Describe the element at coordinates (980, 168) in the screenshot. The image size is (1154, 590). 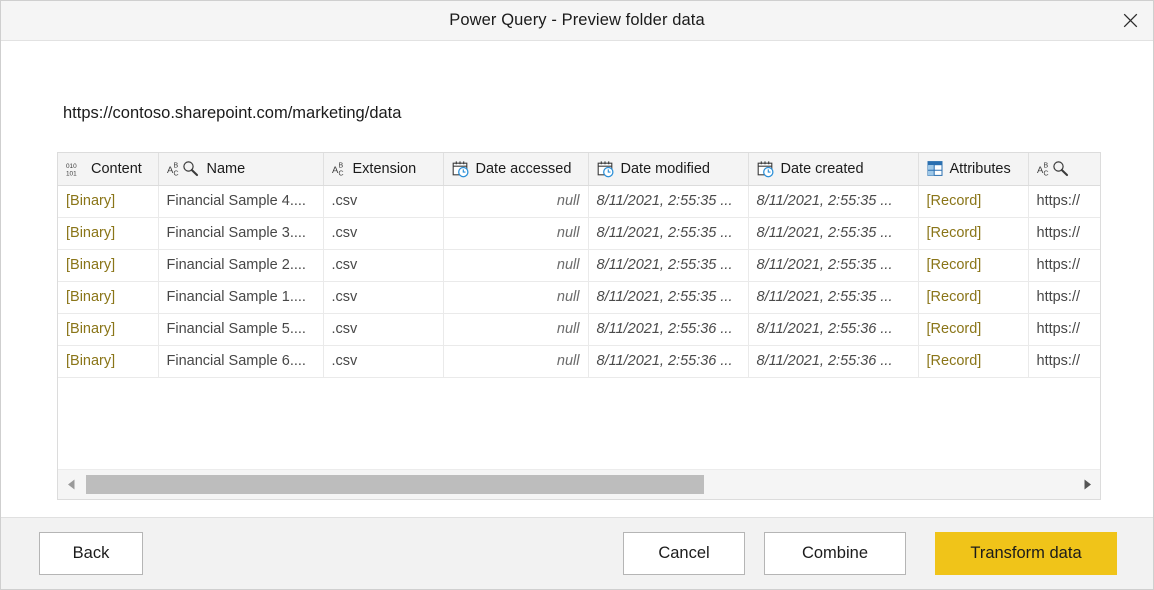
I see `column-header-label: Attributes` at that location.